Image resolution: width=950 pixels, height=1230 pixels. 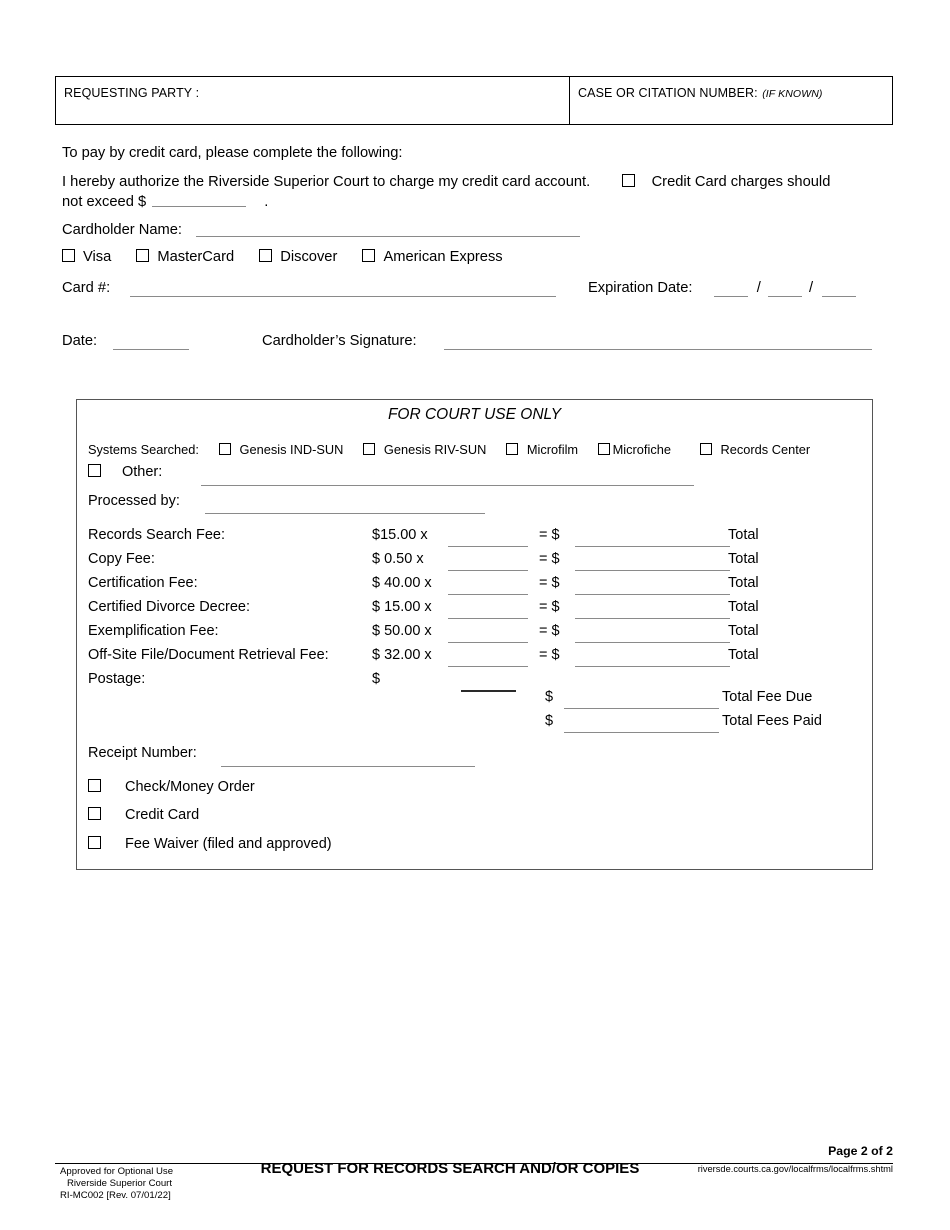 What do you see at coordinates (86, 288) in the screenshot?
I see `card-number-label: Card #:` at bounding box center [86, 288].